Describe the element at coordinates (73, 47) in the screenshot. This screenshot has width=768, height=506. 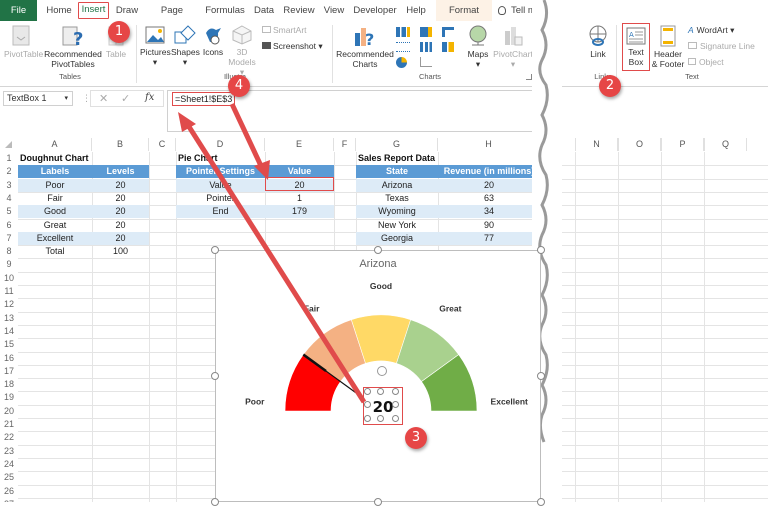
I see `recommended-pivottables-button: ? Recommended PivotTables` at that location.